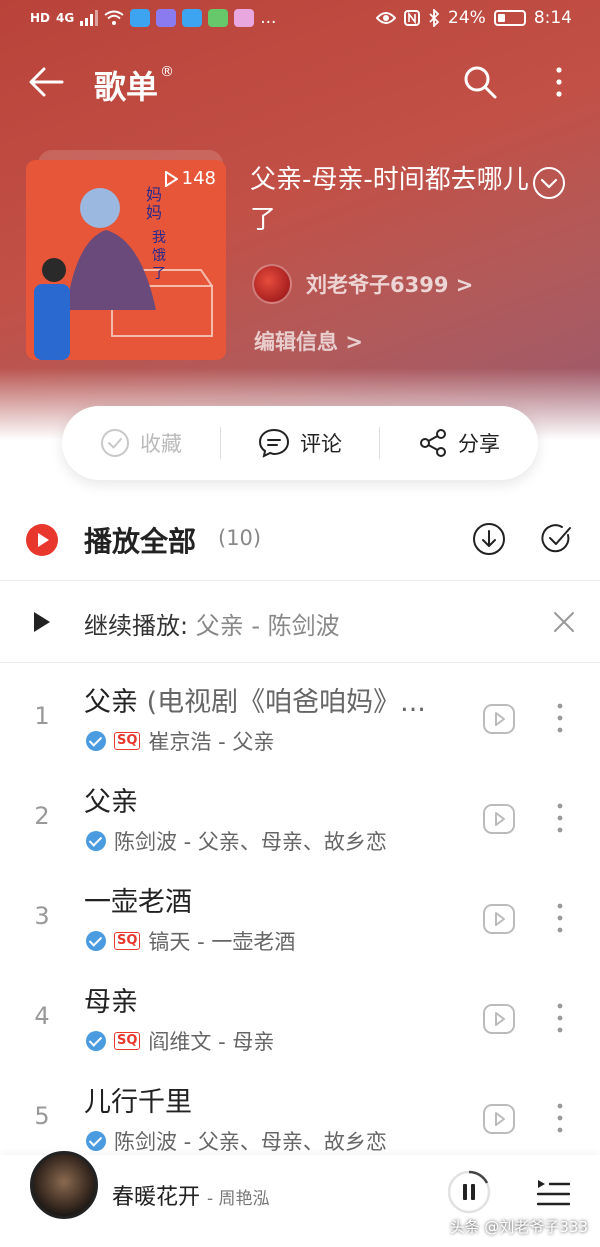  What do you see at coordinates (389, 200) in the screenshot?
I see `playlist-title: 父亲-母亲-时间都去哪儿了` at bounding box center [389, 200].